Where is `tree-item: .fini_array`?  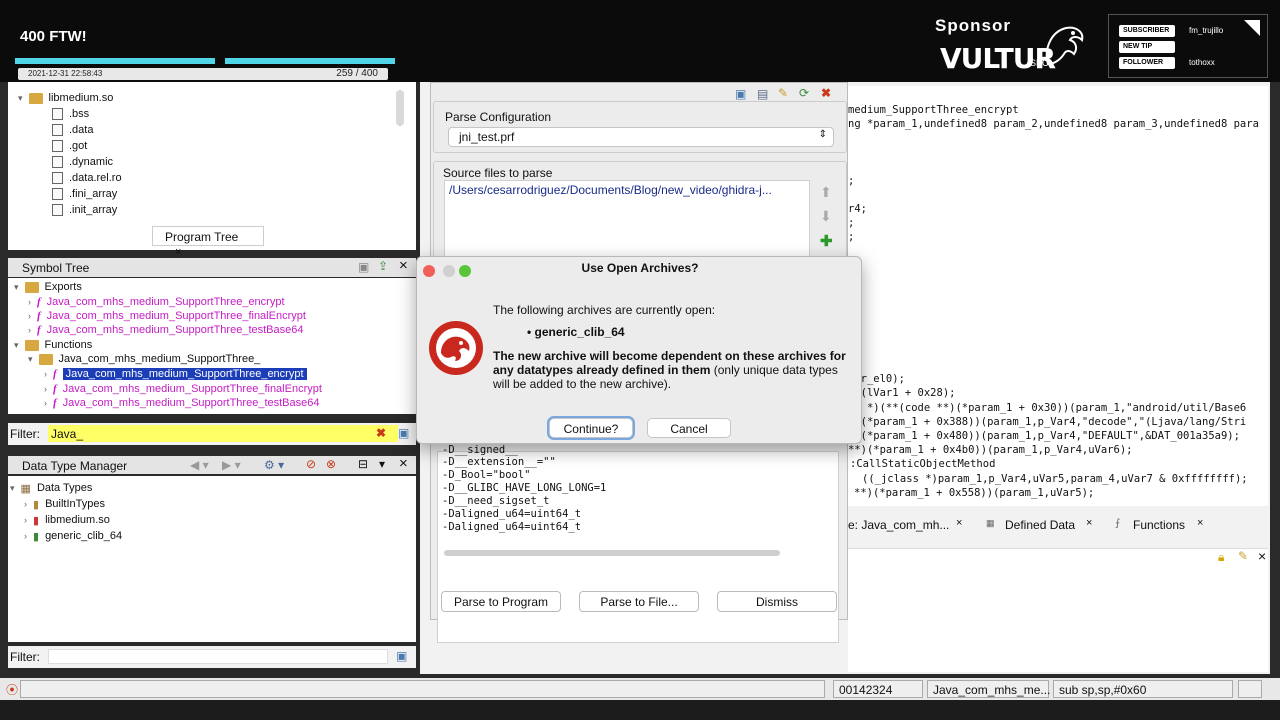
tree-item: .fini_array is located at coordinates (84, 194).